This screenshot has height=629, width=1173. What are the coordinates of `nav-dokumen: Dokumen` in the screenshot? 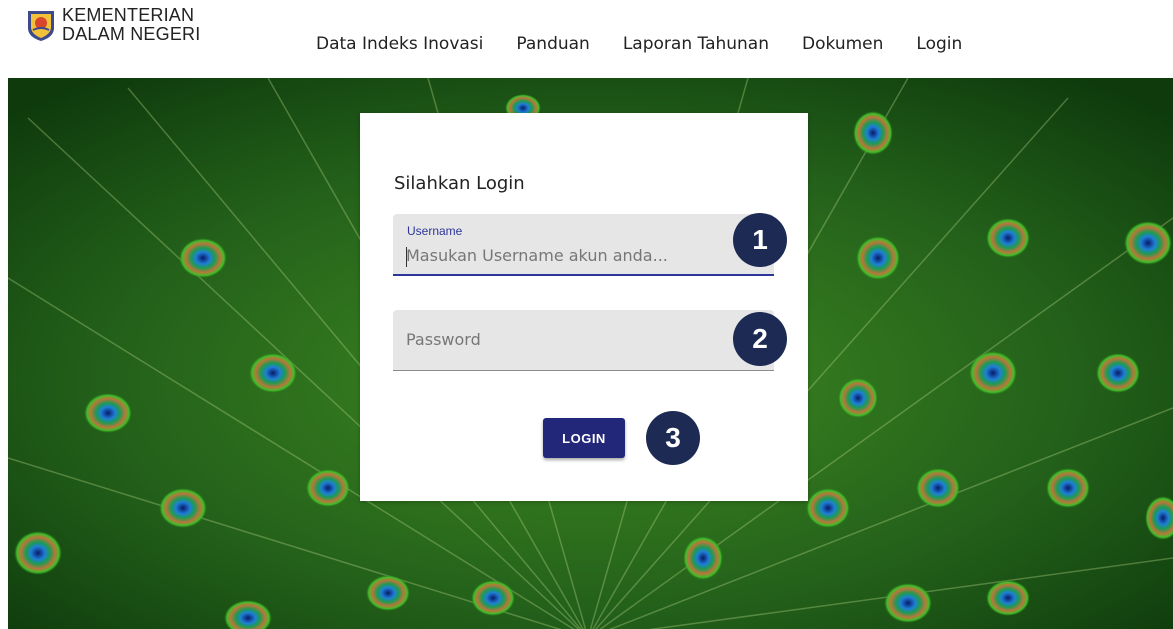 It's located at (842, 44).